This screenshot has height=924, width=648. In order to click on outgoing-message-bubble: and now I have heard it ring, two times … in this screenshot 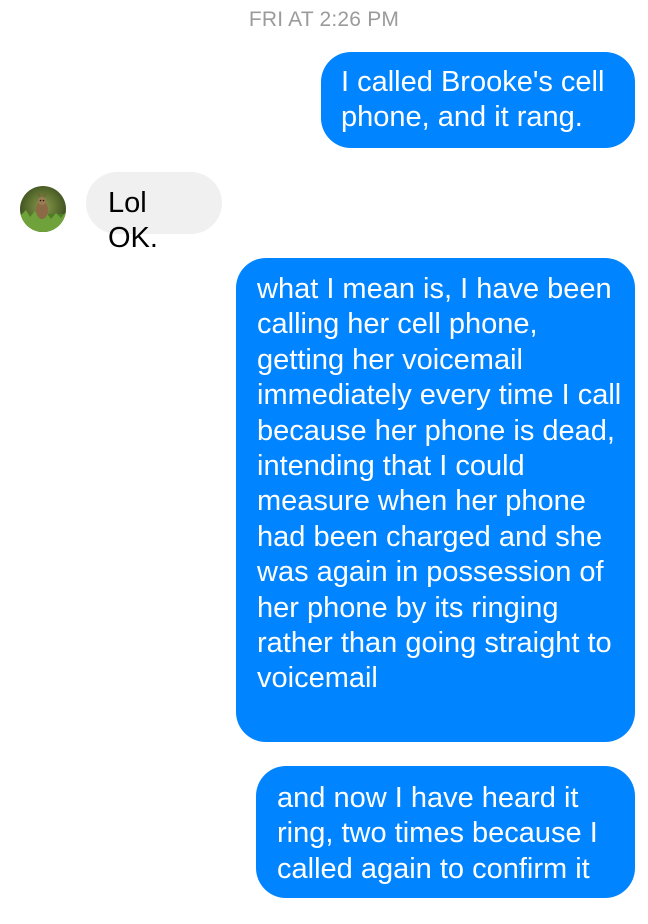, I will do `click(445, 832)`.